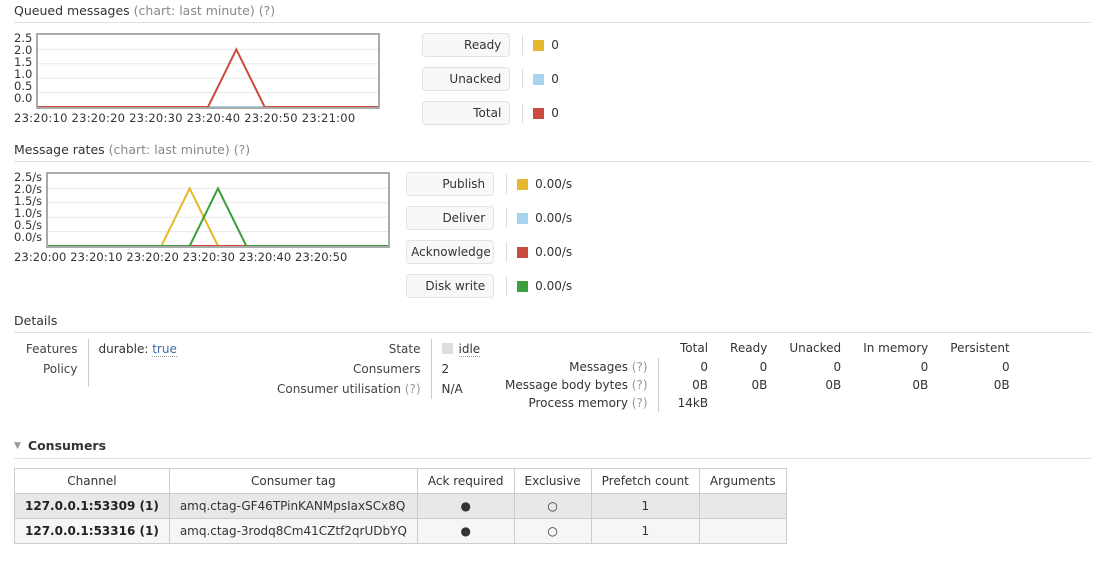  Describe the element at coordinates (555, 113) in the screenshot. I see `legend-value: 0` at that location.